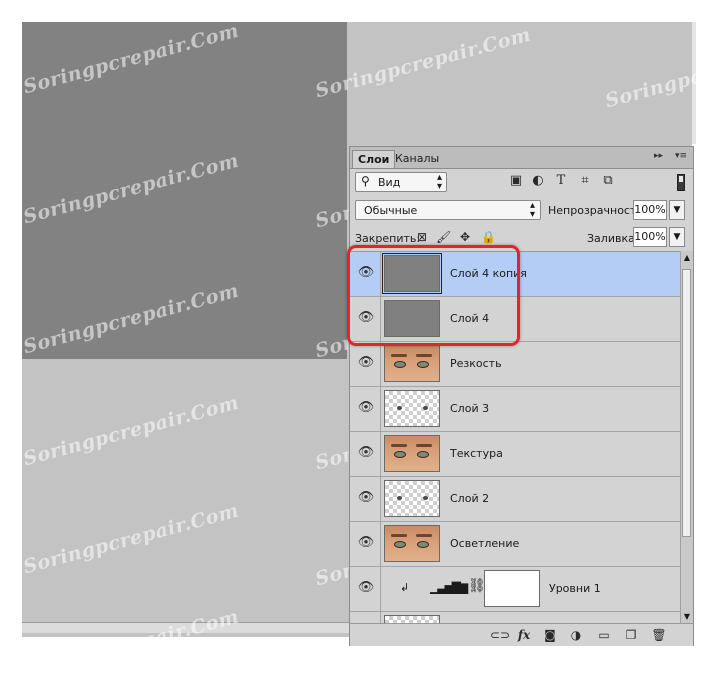 This screenshot has width=716, height=688. I want to click on new-adjustment-icon: ◑, so click(576, 635).